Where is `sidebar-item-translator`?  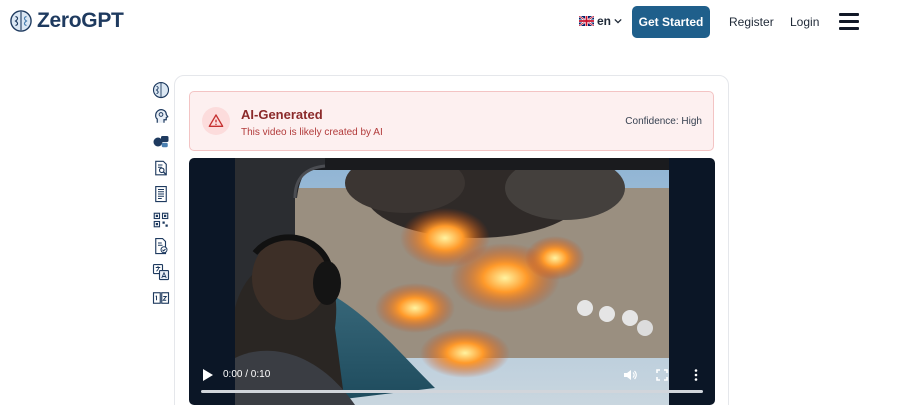 sidebar-item-translator is located at coordinates (161, 272).